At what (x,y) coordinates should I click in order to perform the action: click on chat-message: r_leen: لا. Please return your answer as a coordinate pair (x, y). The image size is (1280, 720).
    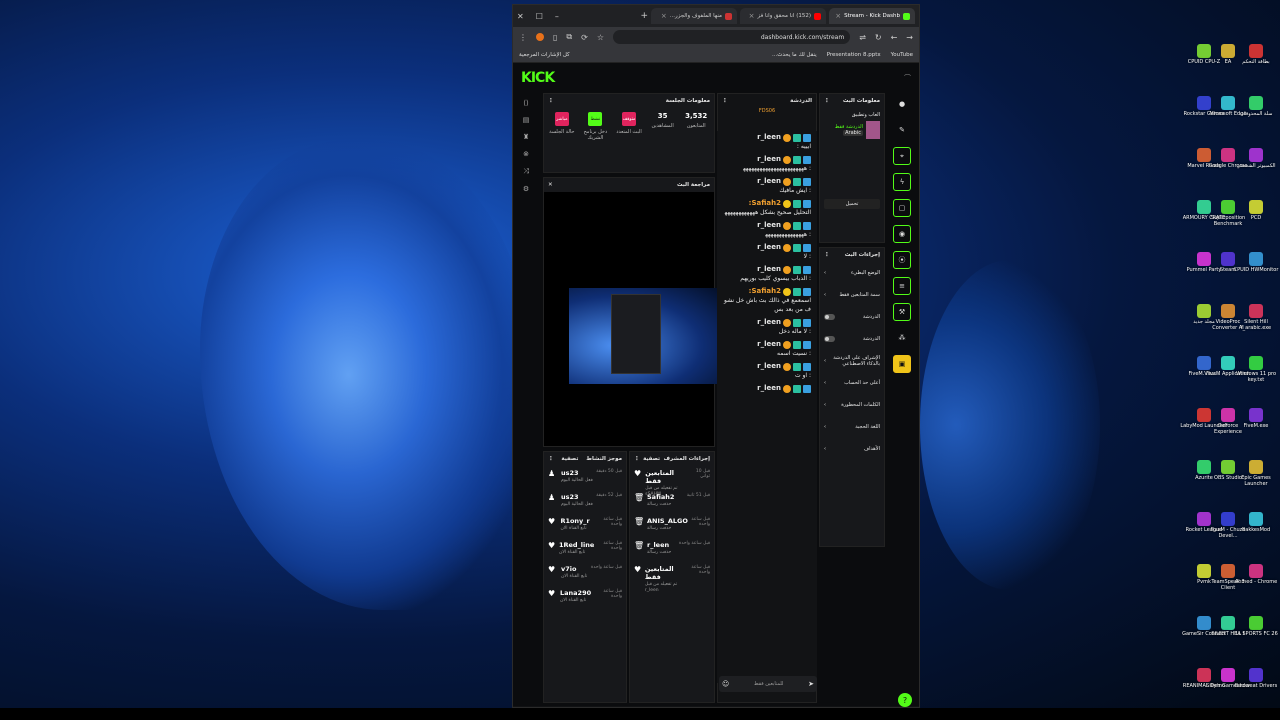
    Looking at the image, I should click on (767, 252).